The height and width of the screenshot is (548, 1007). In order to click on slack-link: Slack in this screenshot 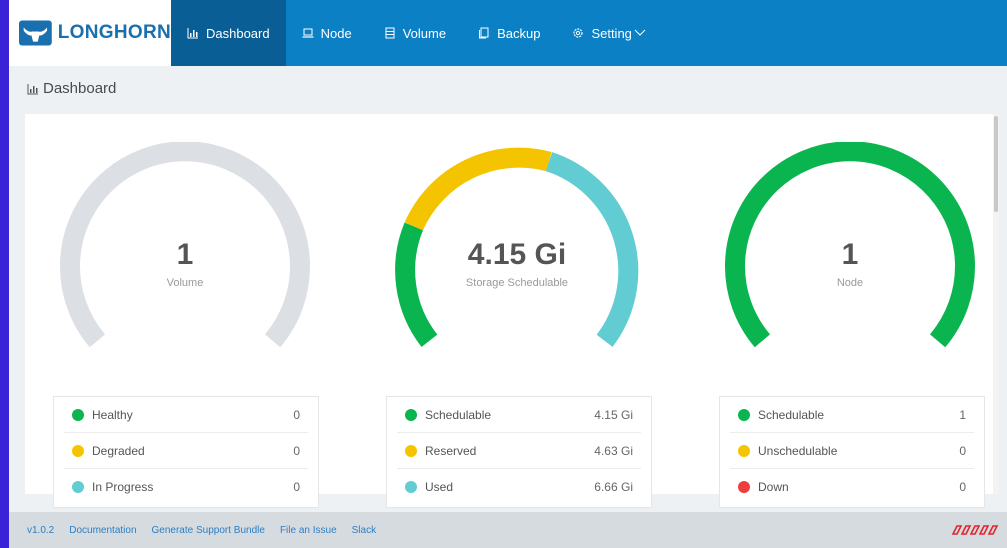, I will do `click(364, 530)`.